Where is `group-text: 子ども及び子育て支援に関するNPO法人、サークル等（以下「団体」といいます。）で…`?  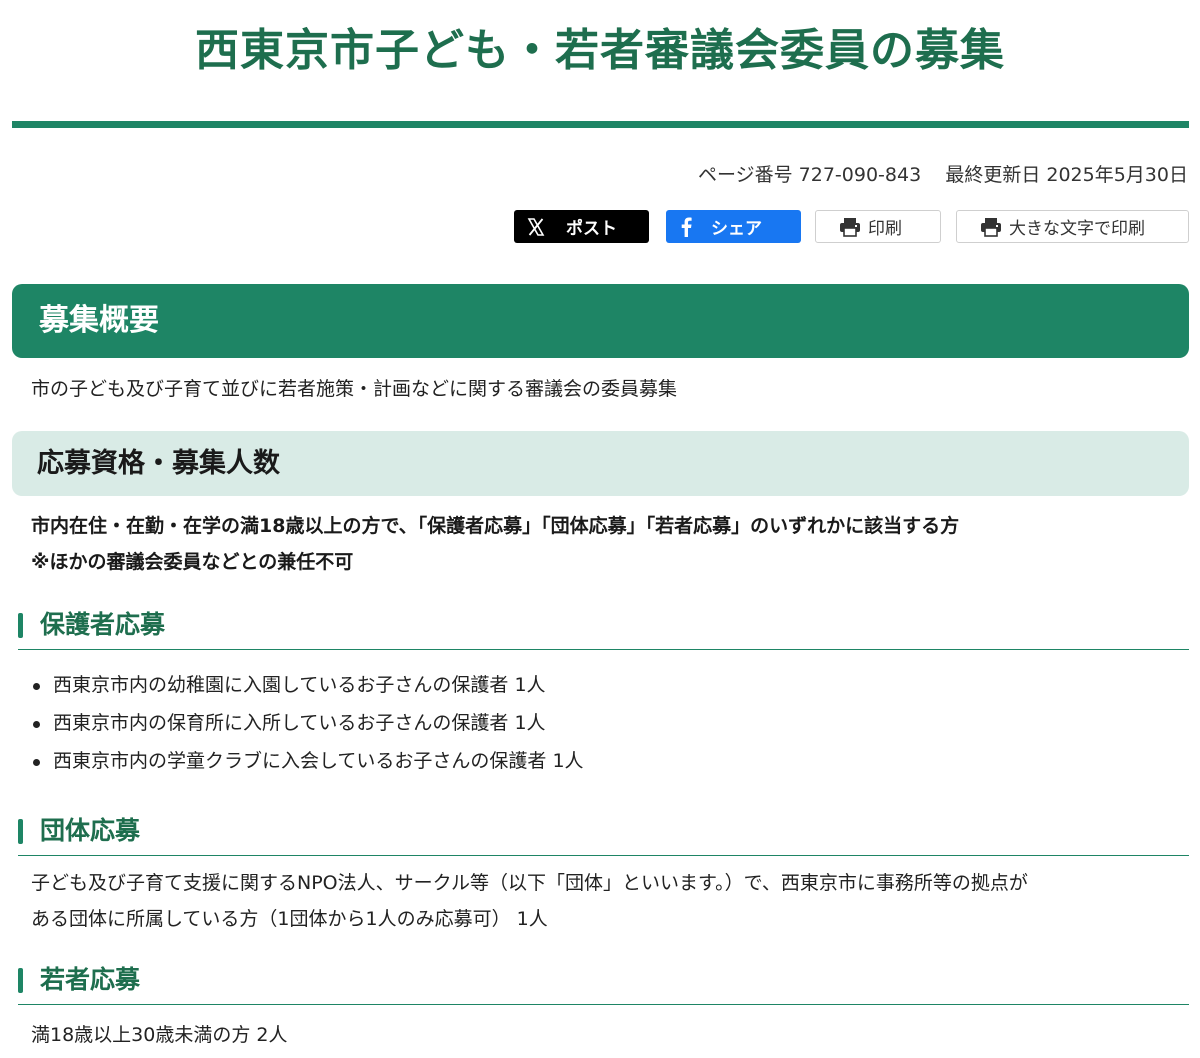
group-text: 子ども及び子育て支援に関するNPO法人、サークル等（以下「団体」といいます。）で… is located at coordinates (601, 901).